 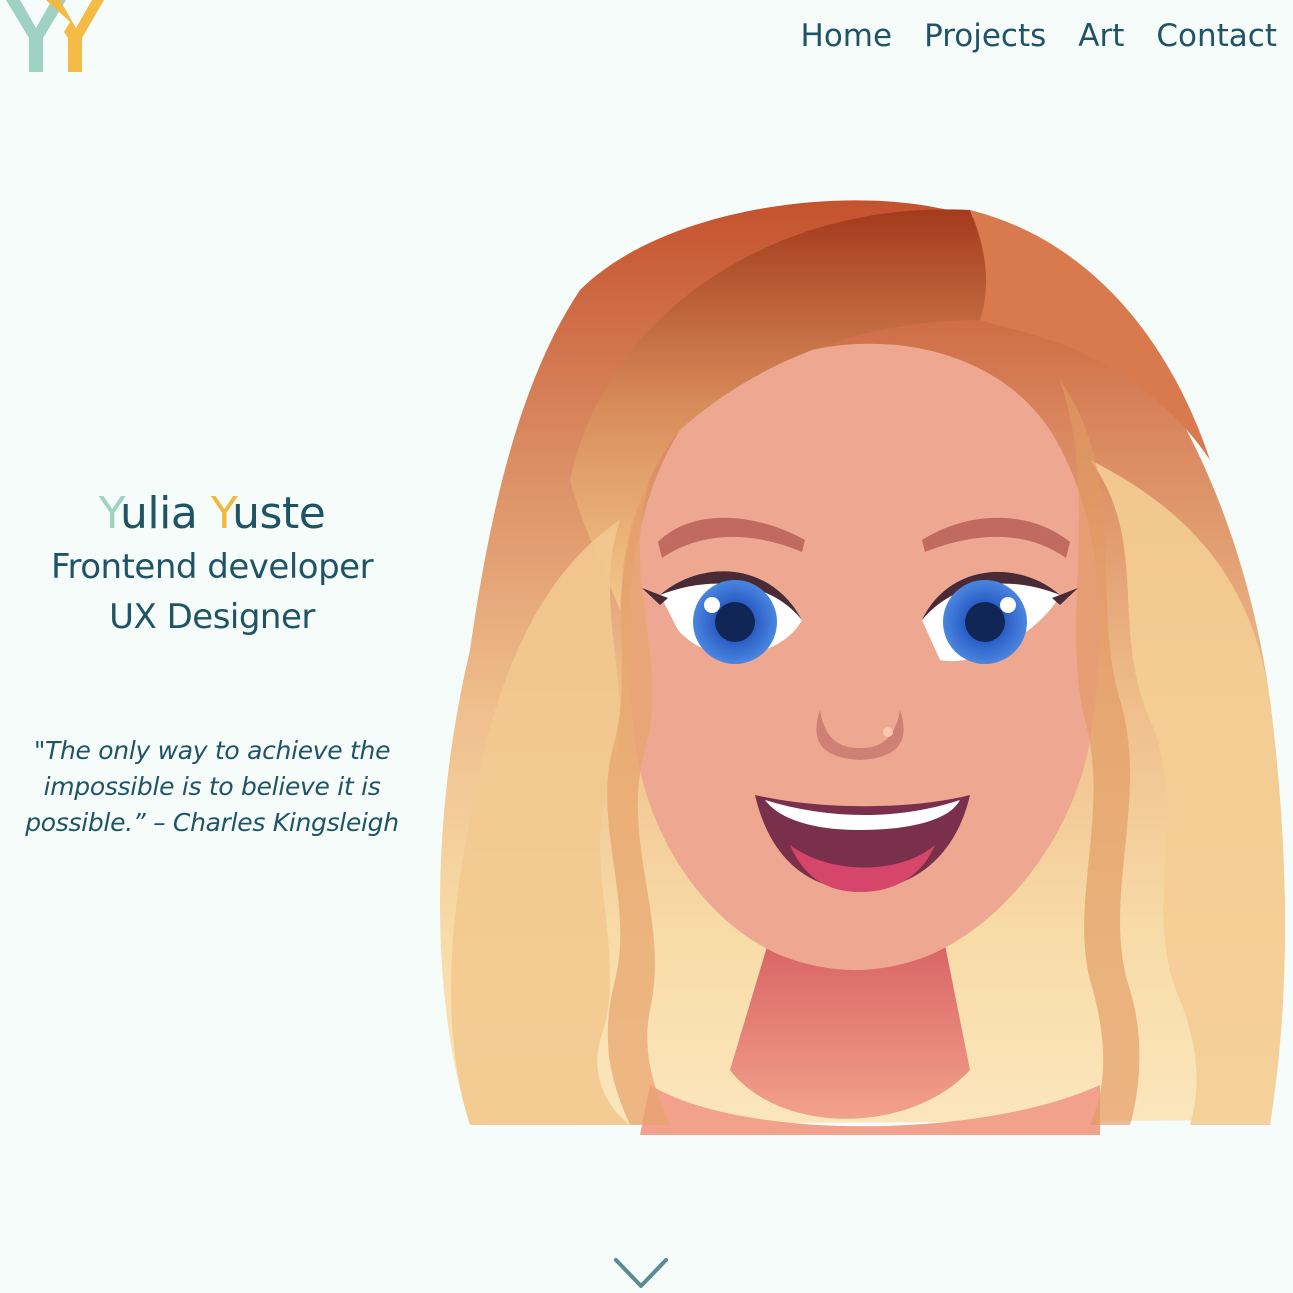 What do you see at coordinates (212, 567) in the screenshot?
I see `role-frontend: Frontend developer` at bounding box center [212, 567].